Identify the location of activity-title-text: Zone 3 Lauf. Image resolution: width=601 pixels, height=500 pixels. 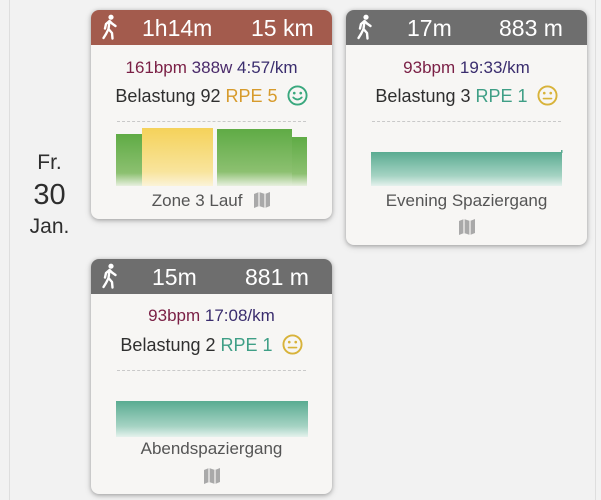
(197, 200).